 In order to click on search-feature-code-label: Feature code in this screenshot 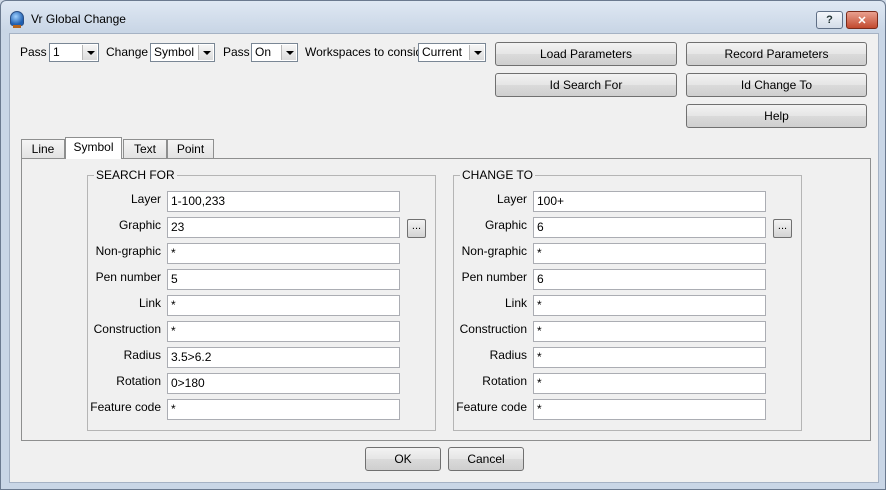, I will do `click(125, 407)`.